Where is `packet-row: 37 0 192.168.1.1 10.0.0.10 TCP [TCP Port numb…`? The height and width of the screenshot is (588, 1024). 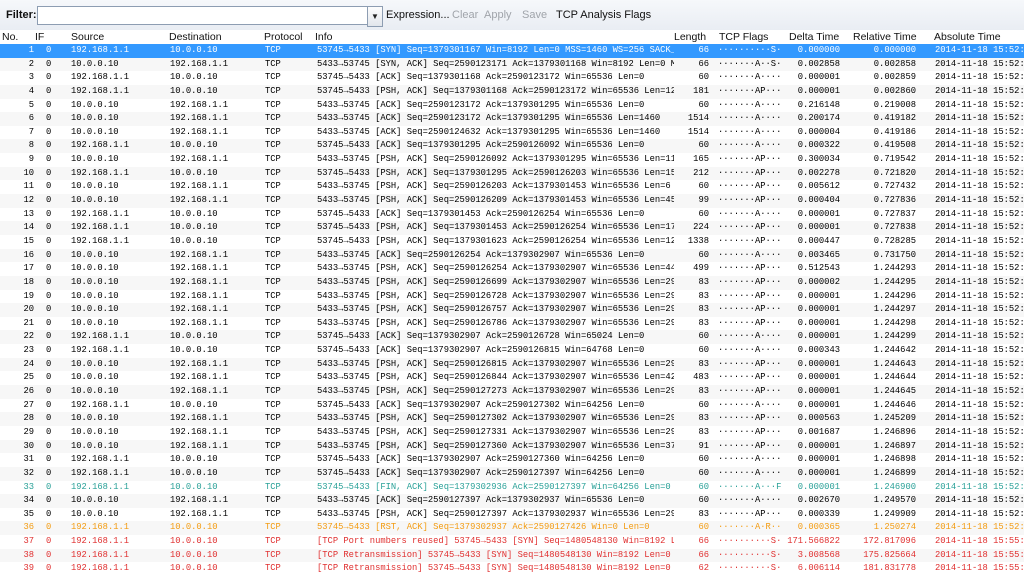
packet-row: 37 0 192.168.1.1 10.0.0.10 TCP [TCP Port numb… is located at coordinates (512, 542).